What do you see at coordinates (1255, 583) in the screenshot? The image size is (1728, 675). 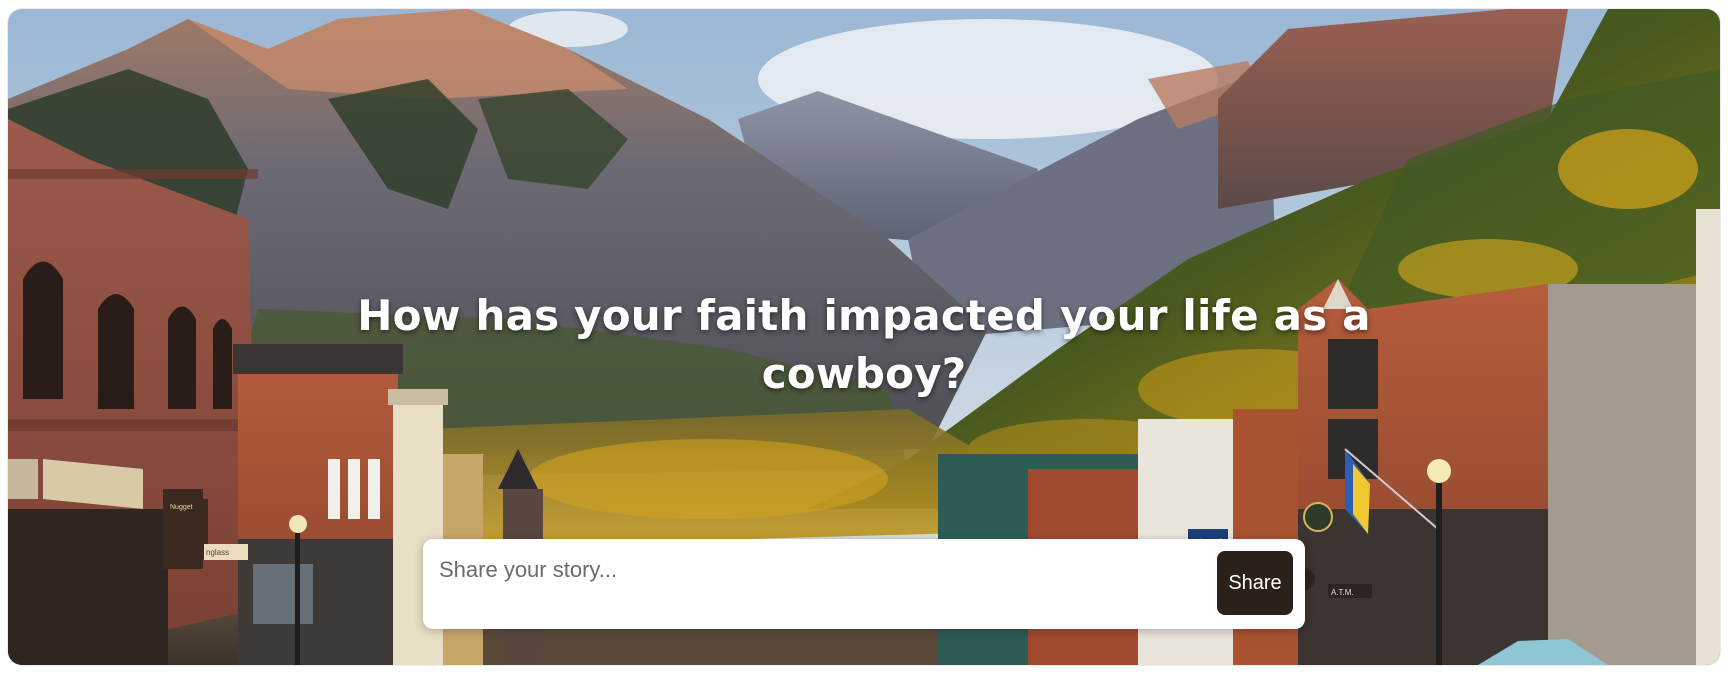 I see `share-button: Share` at bounding box center [1255, 583].